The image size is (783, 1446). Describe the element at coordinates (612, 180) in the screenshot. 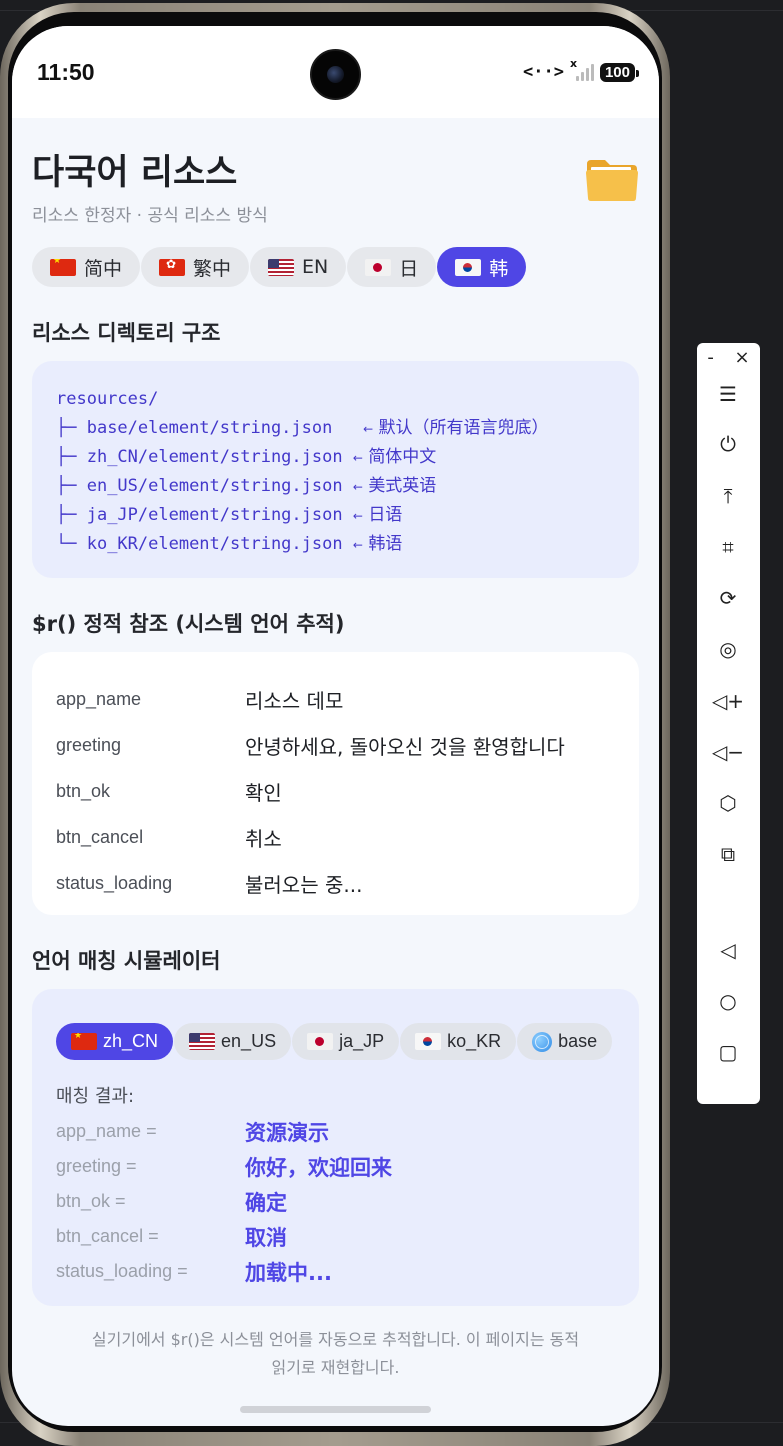

I see `folder-icon` at that location.